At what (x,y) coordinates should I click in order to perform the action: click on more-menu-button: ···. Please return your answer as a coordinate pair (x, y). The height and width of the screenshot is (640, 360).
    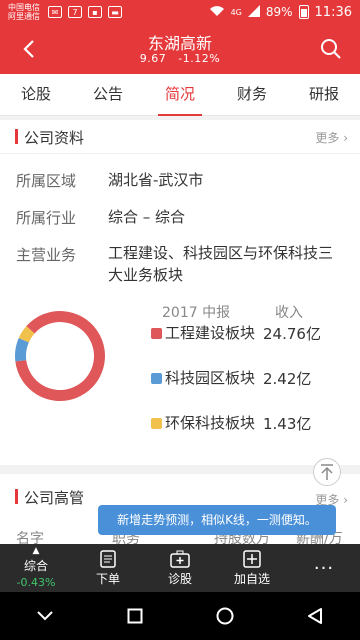
    Looking at the image, I should click on (324, 568).